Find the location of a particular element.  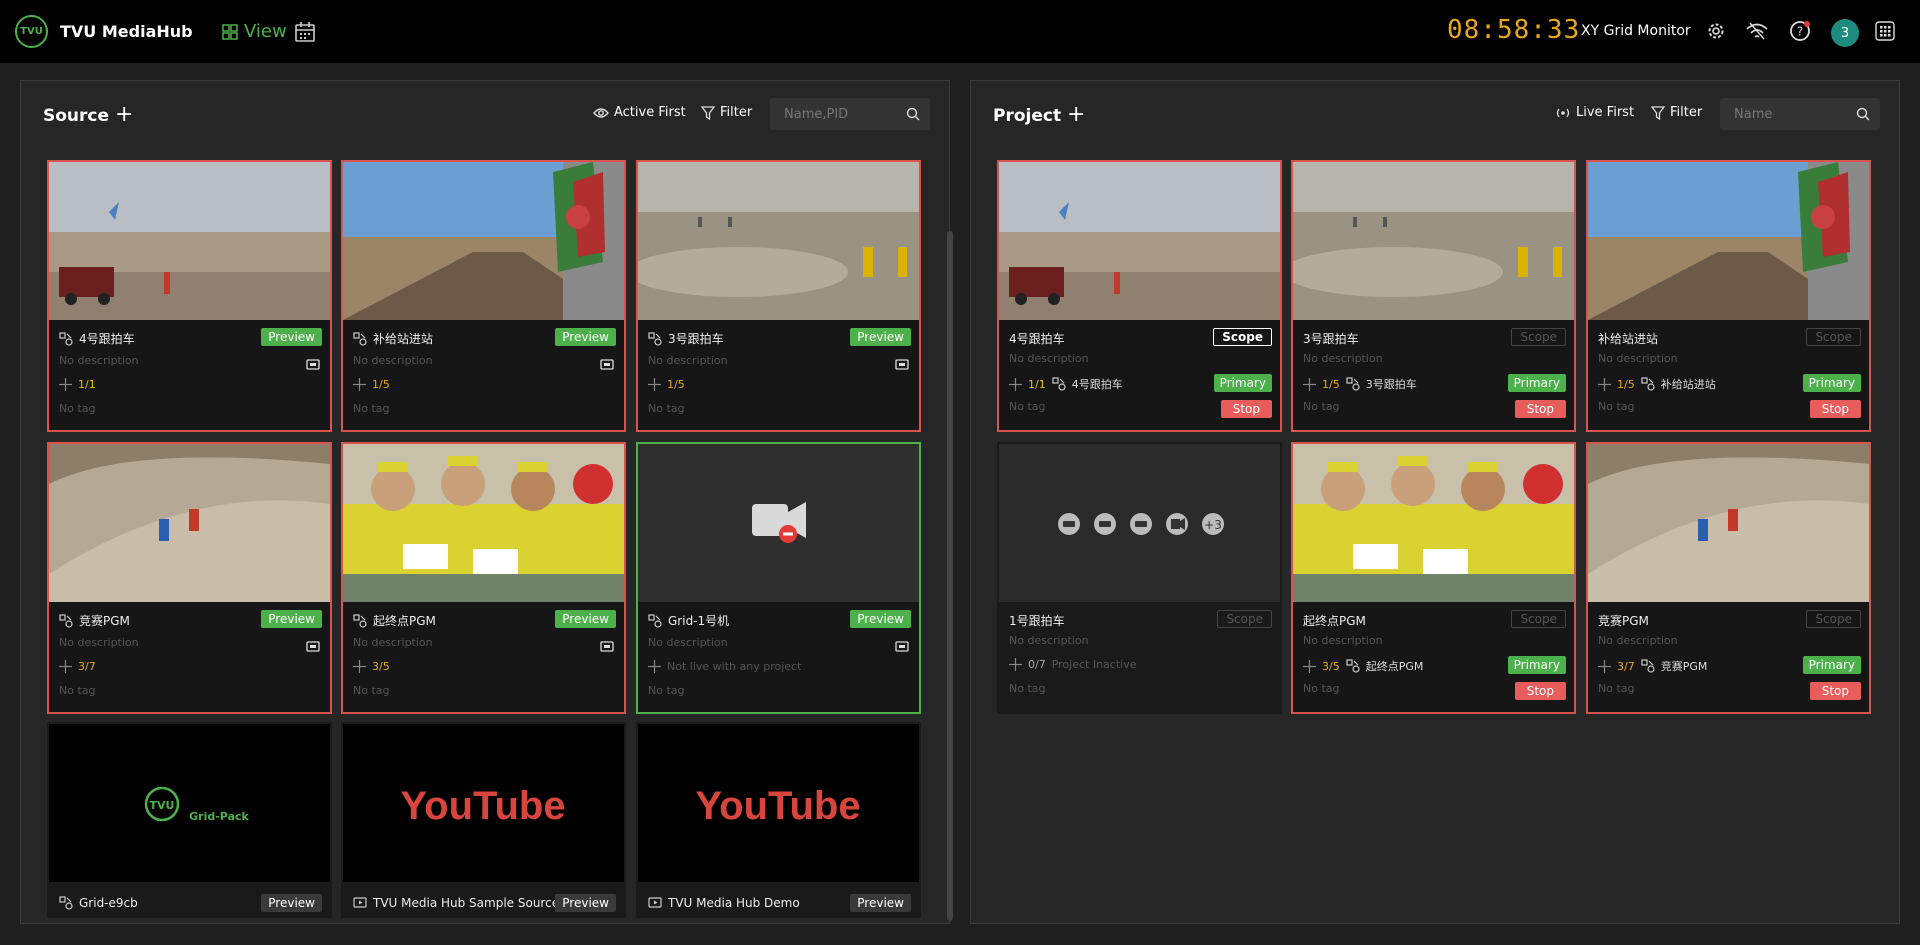

svg-text: TVU is located at coordinates (162, 805).